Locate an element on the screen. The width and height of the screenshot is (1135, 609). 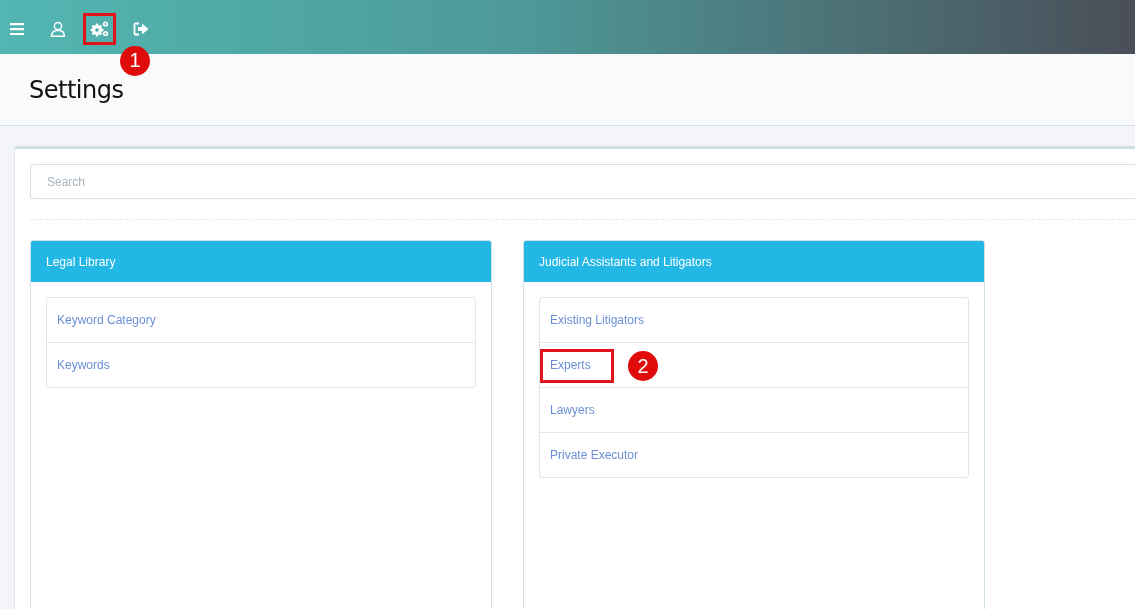
list-link: Keywords is located at coordinates (83, 365).